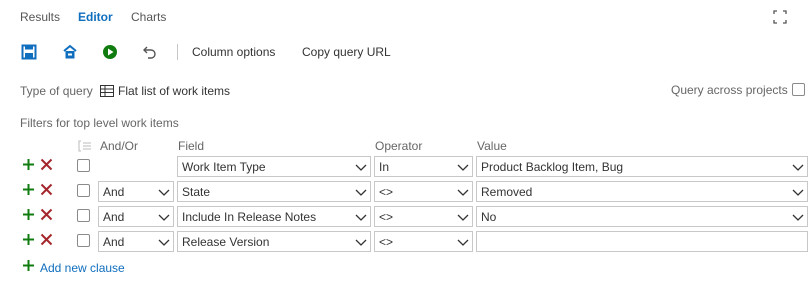  I want to click on field-dropdown: State, so click(274, 191).